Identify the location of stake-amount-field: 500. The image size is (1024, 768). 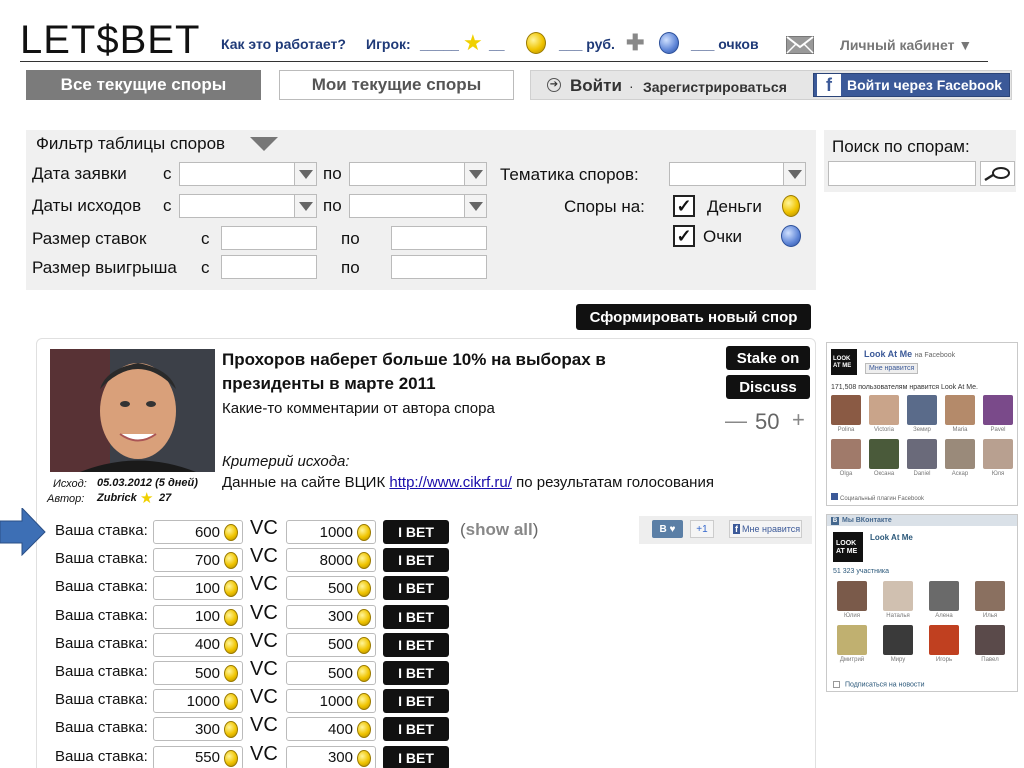
(198, 673).